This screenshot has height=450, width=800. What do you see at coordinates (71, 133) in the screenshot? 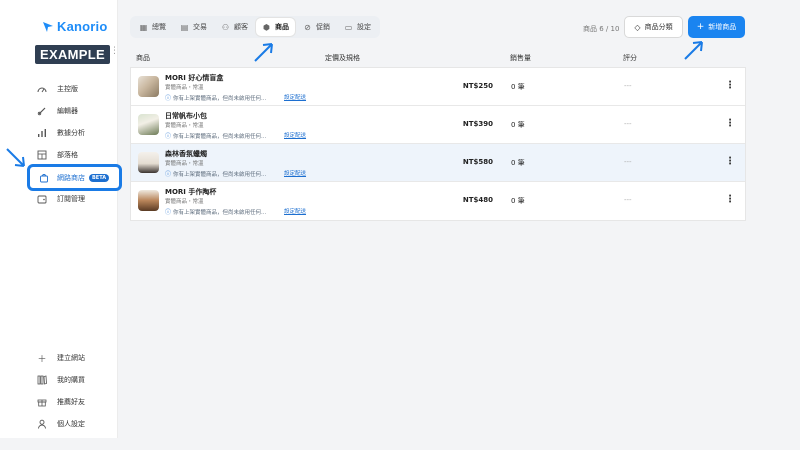
I see `sidebar-item-label: 數據分析` at bounding box center [71, 133].